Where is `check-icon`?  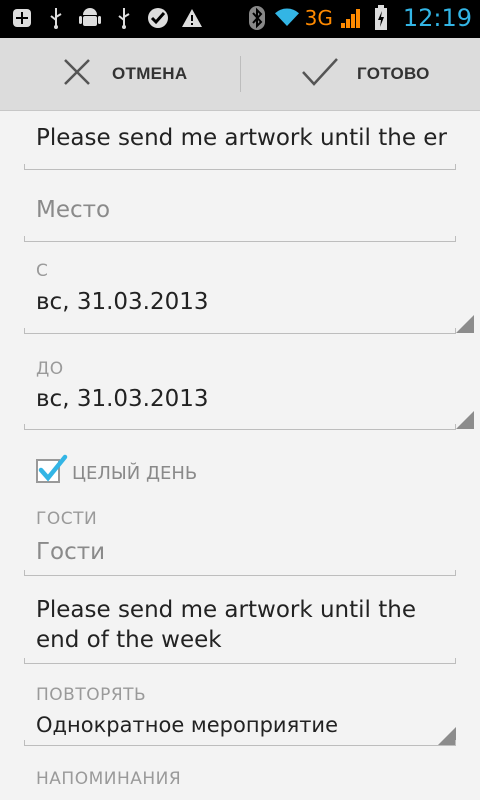 check-icon is located at coordinates (158, 18).